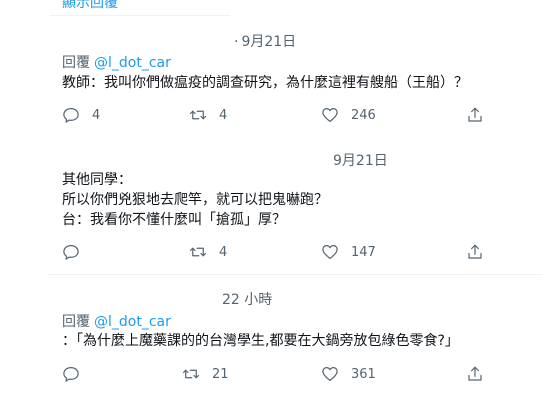  Describe the element at coordinates (348, 115) in the screenshot. I see `like-button: 246` at that location.